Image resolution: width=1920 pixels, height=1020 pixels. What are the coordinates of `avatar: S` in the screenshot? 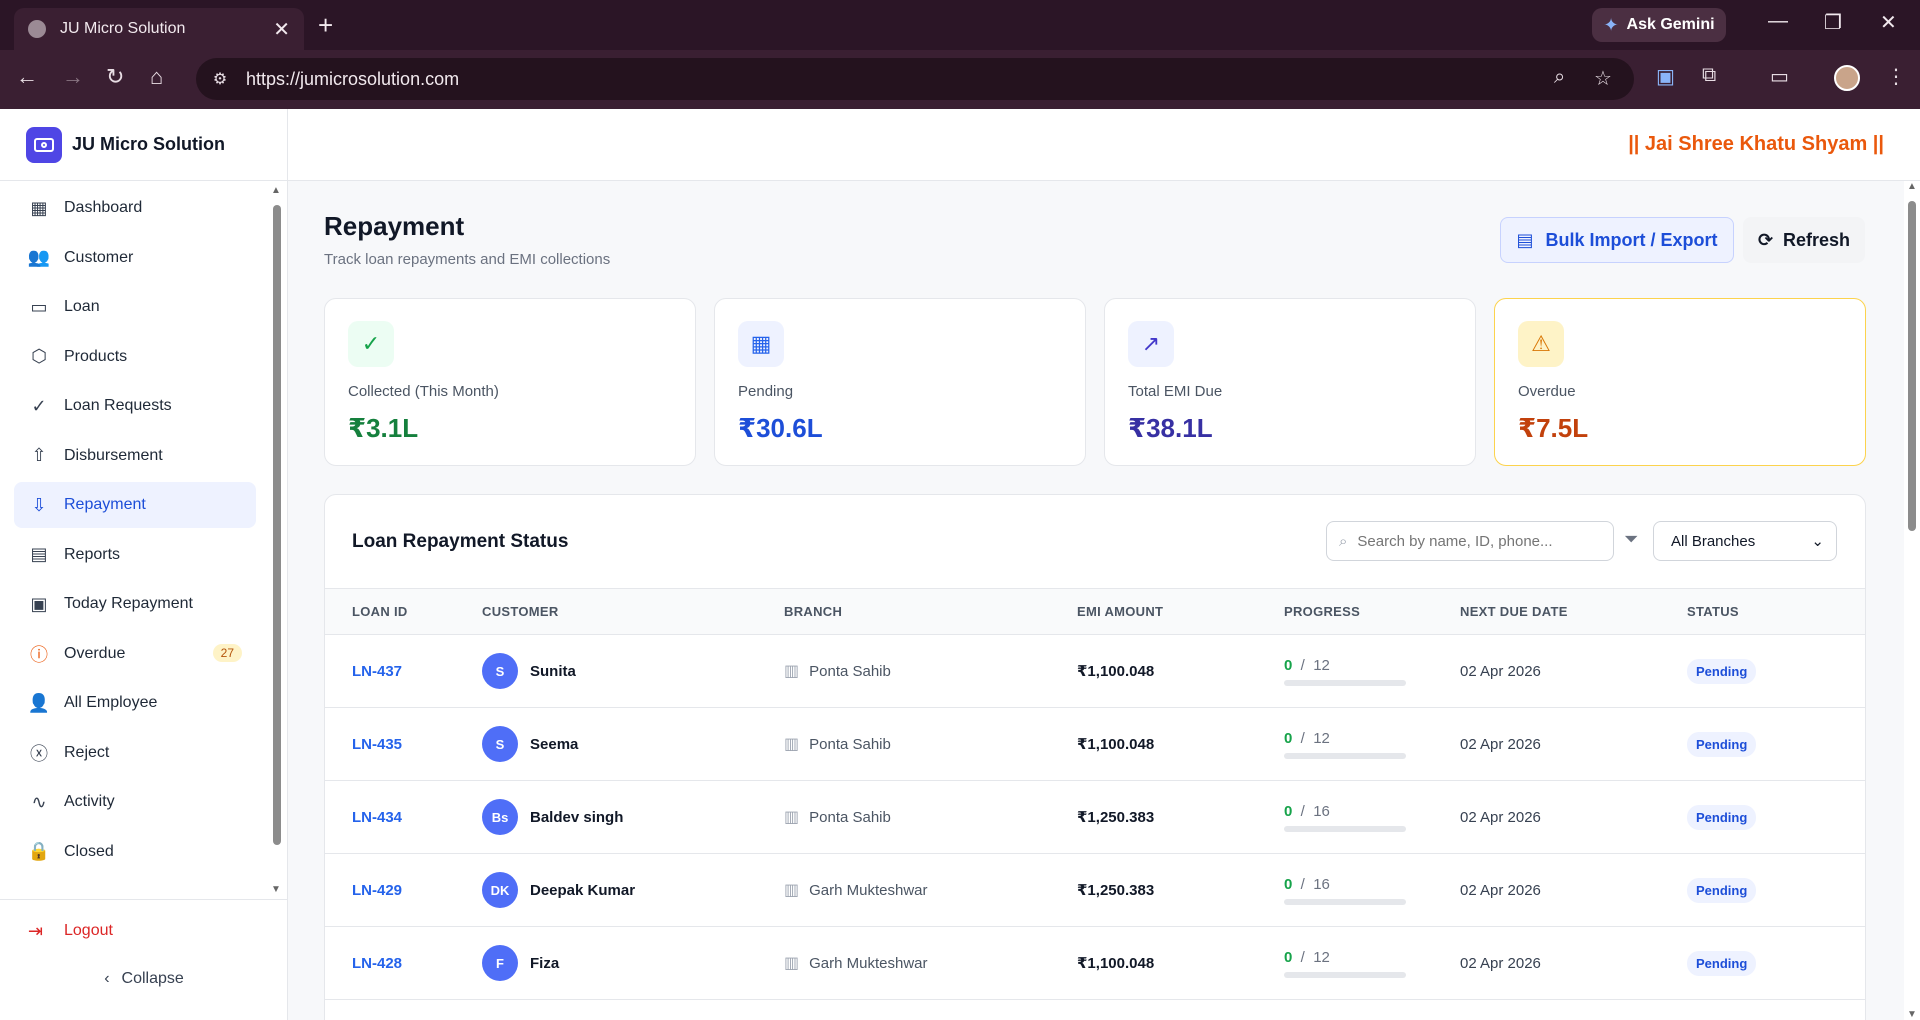 It's located at (500, 744).